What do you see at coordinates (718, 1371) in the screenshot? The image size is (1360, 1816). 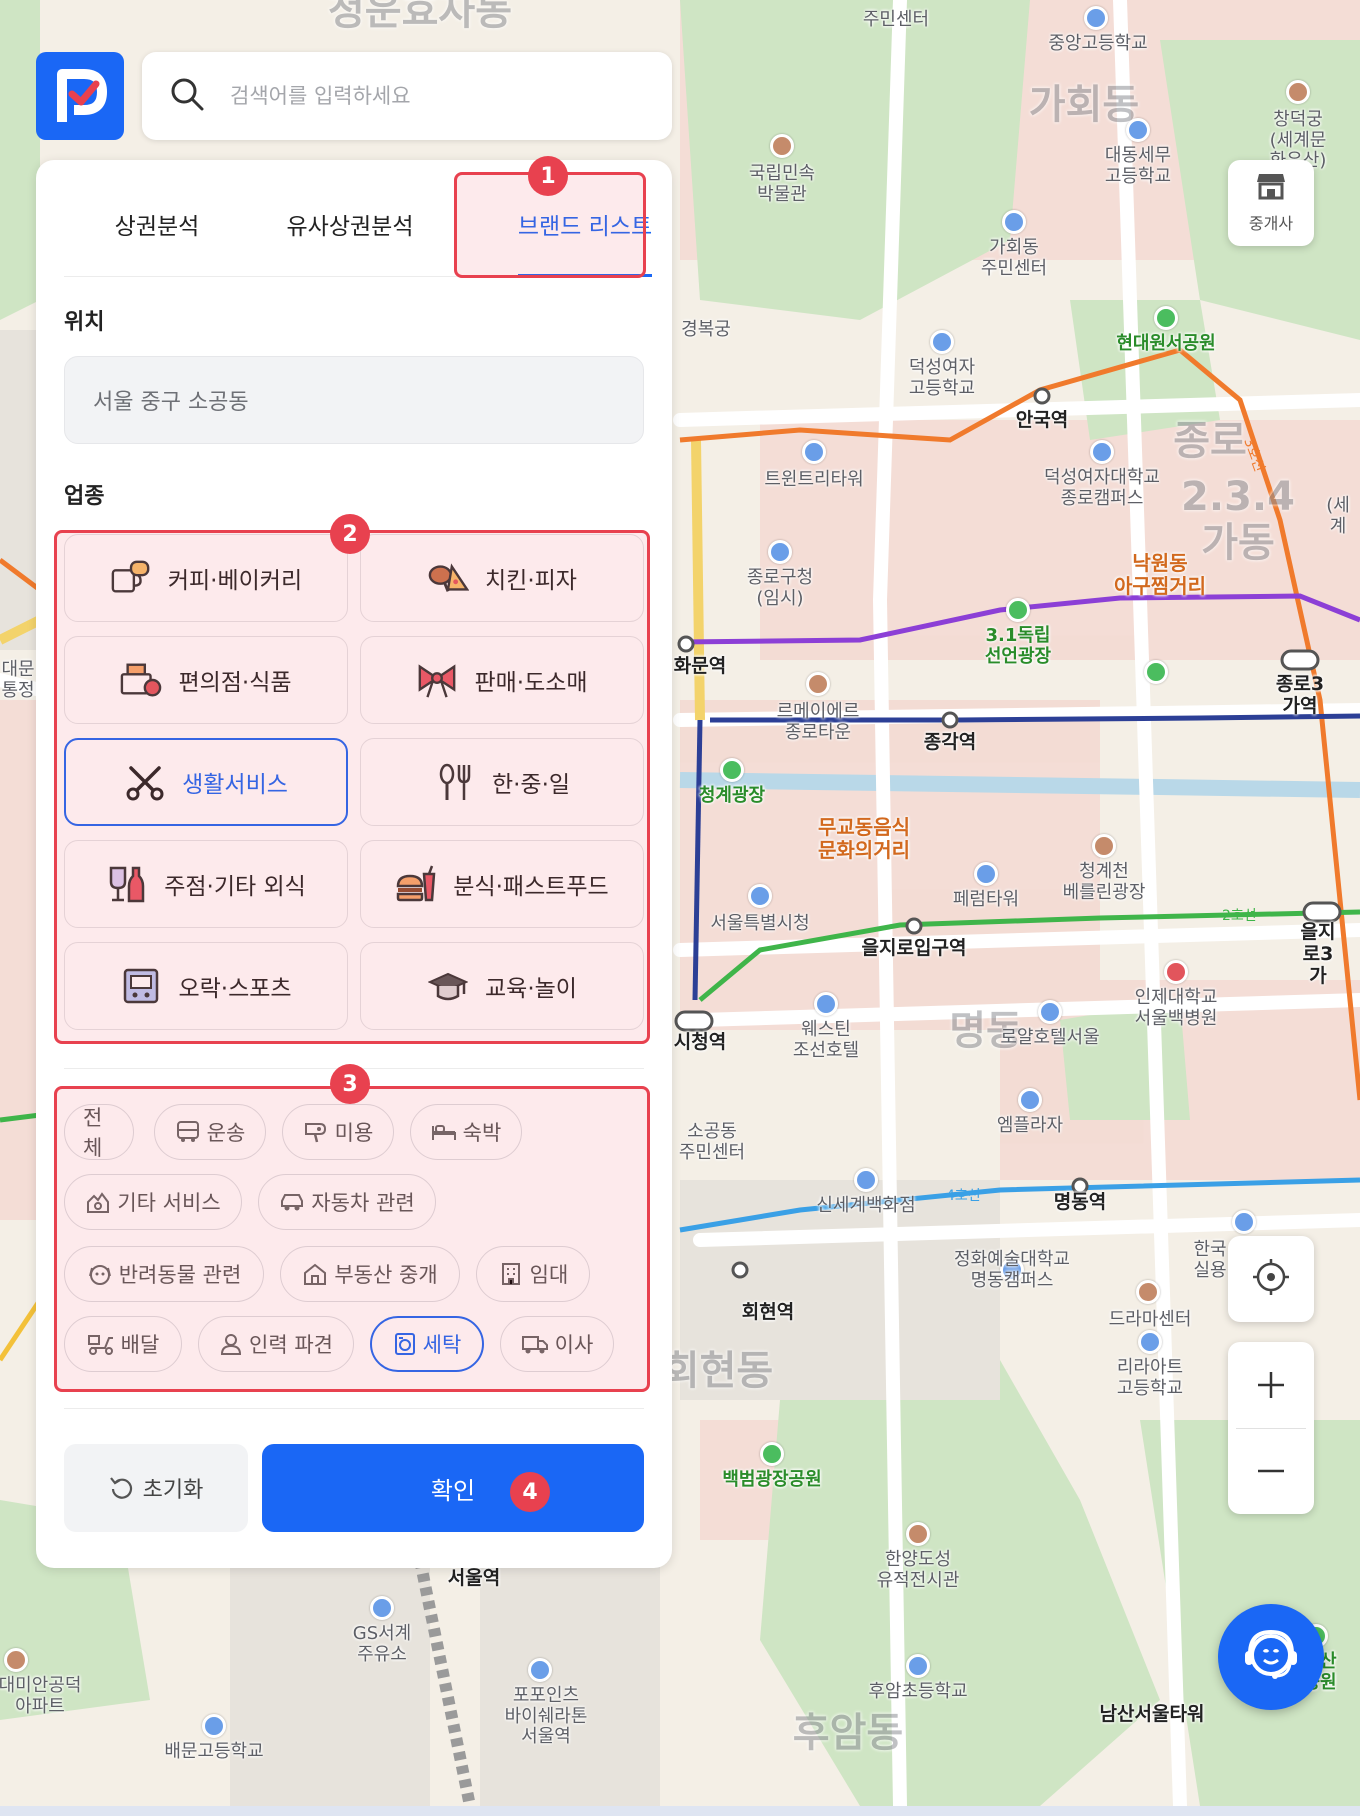 I see `map-label-district: 회현동` at bounding box center [718, 1371].